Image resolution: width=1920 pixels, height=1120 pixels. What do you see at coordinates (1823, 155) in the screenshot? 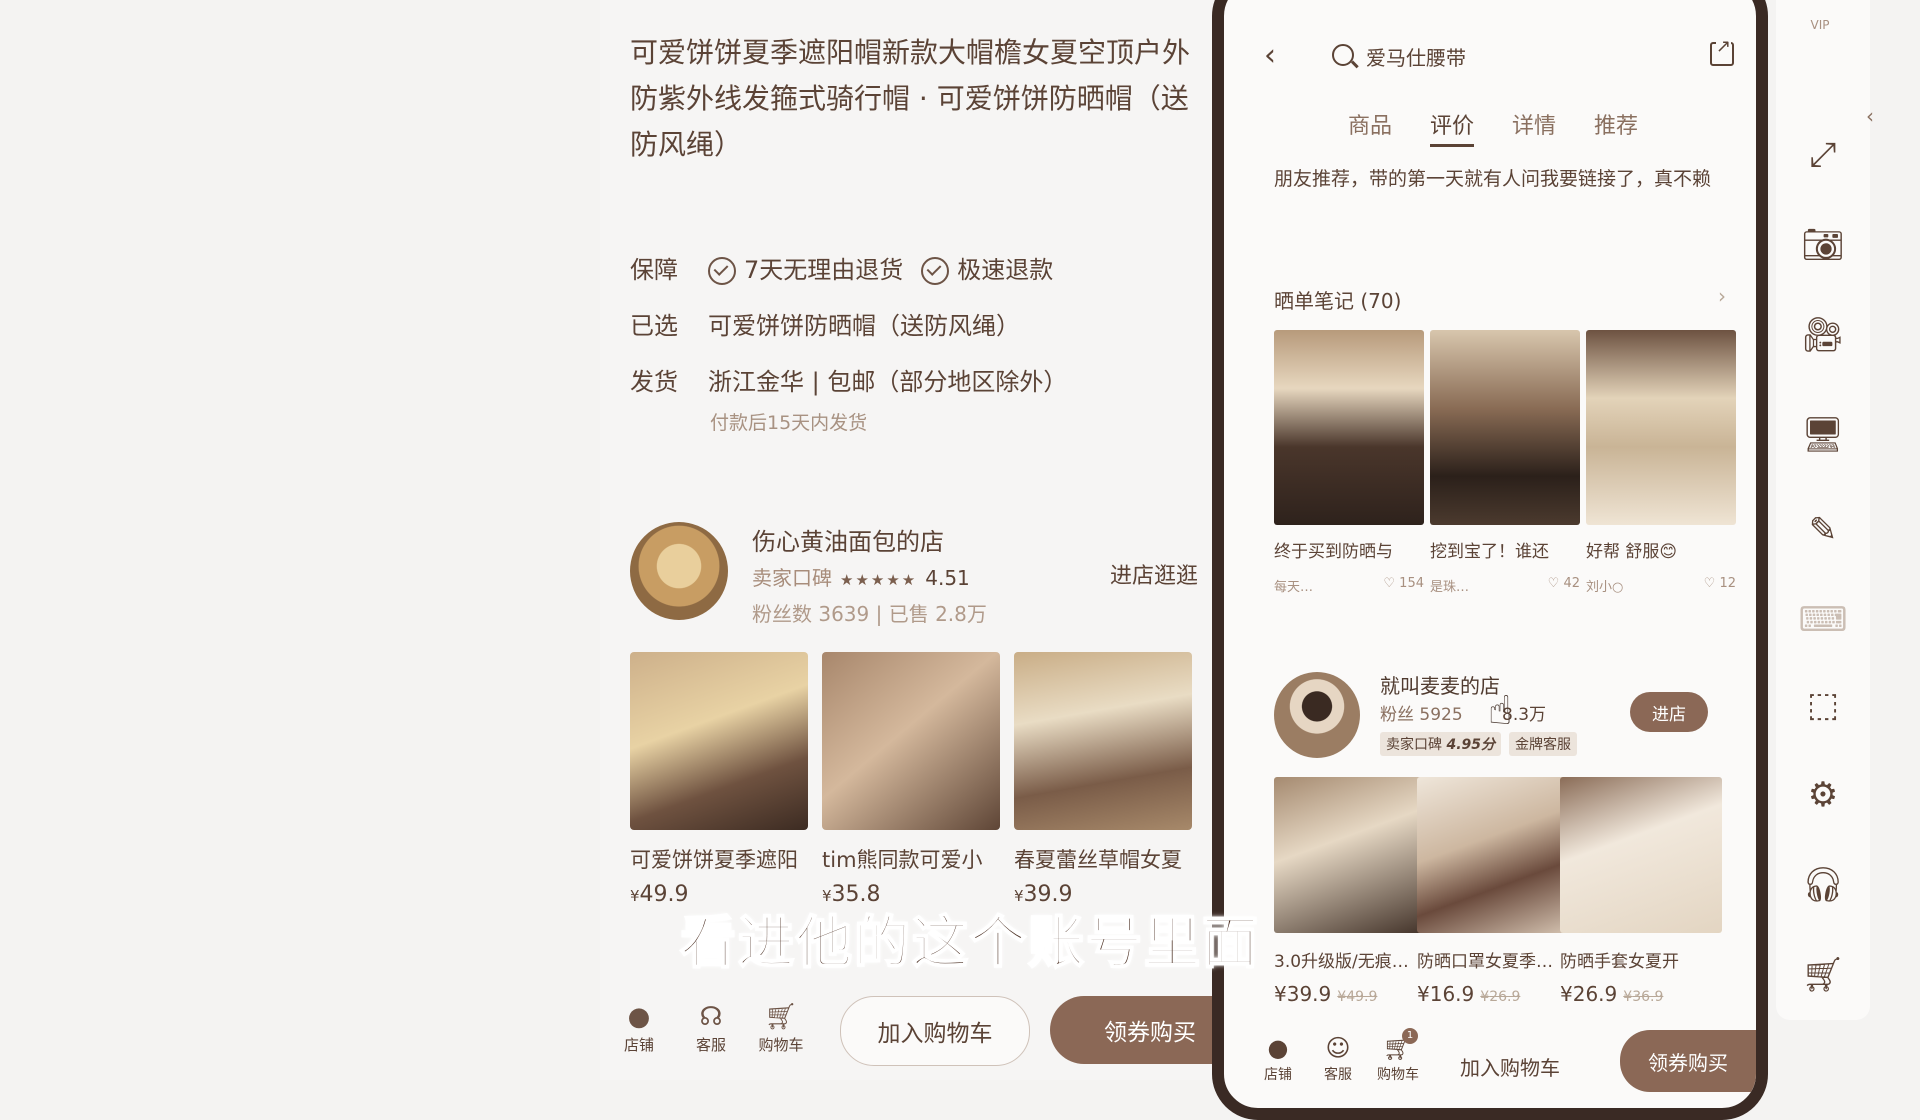
I see `fullscreen-icon: ⤢` at bounding box center [1823, 155].